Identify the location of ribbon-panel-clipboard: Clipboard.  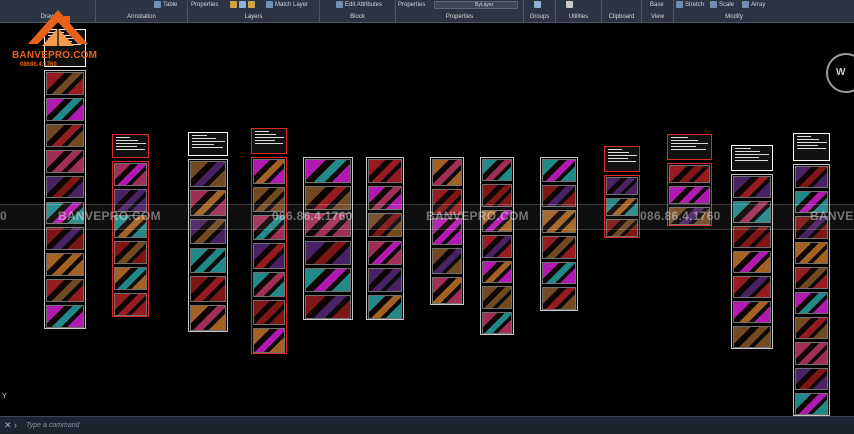
(622, 11).